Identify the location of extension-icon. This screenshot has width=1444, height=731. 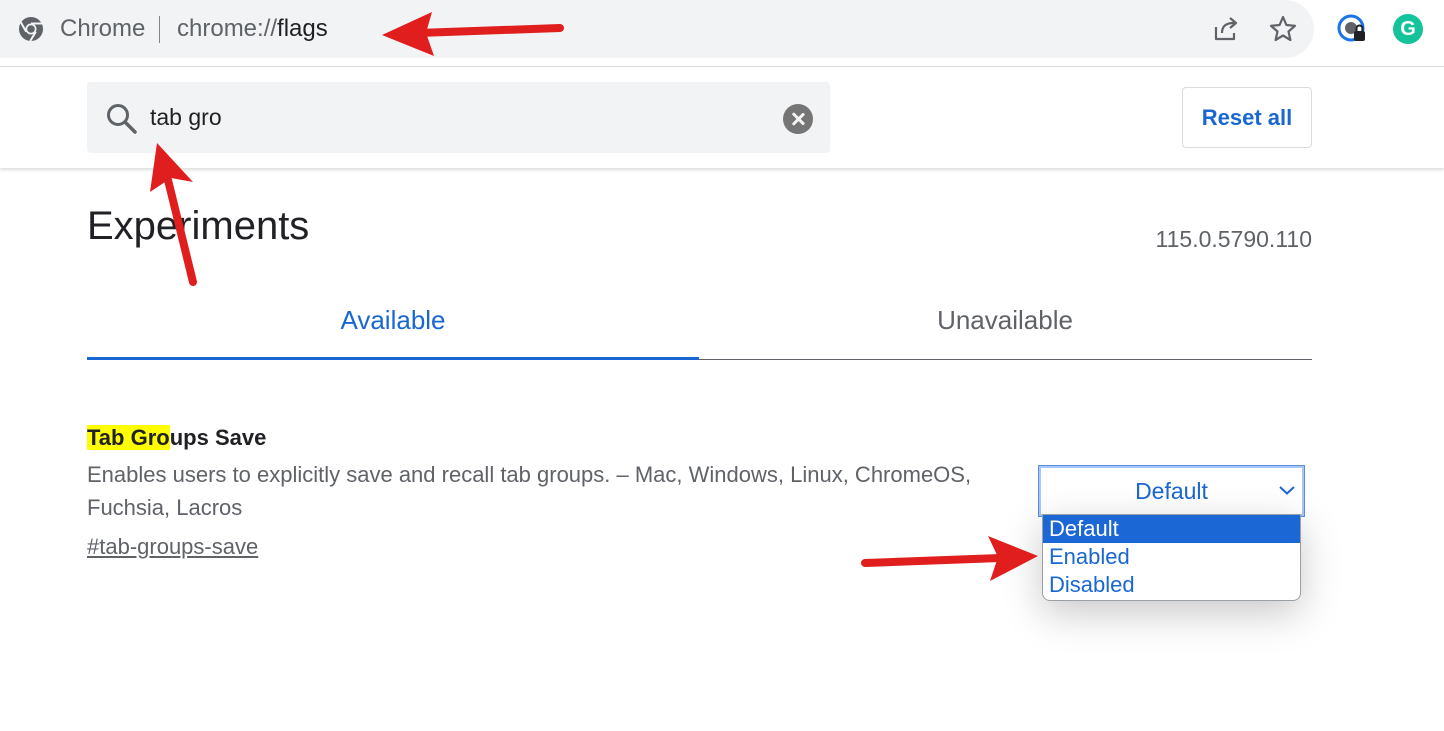
(1352, 29).